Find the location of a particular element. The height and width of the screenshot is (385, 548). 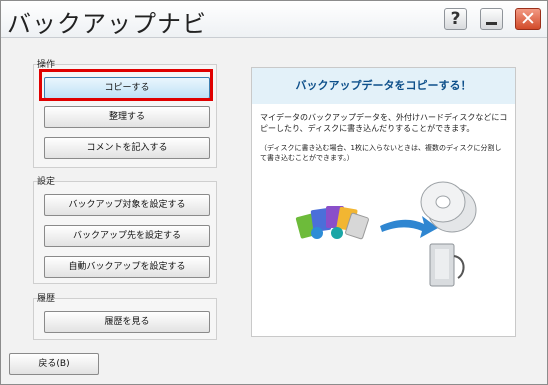

minimize-icon is located at coordinates (491, 23).